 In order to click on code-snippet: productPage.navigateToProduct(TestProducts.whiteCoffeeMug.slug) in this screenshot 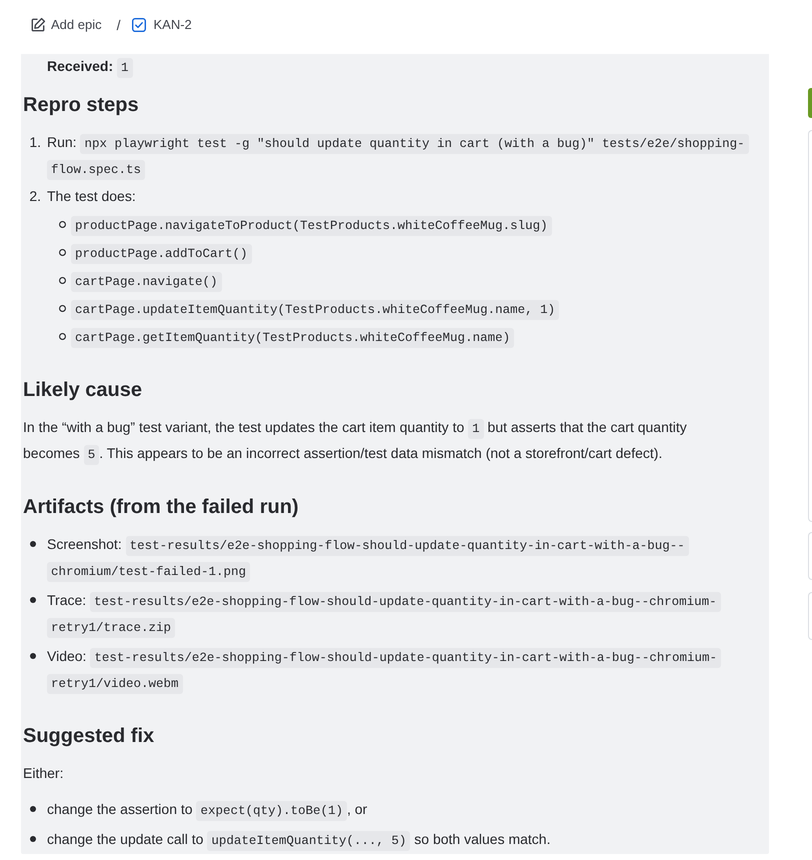, I will do `click(311, 226)`.